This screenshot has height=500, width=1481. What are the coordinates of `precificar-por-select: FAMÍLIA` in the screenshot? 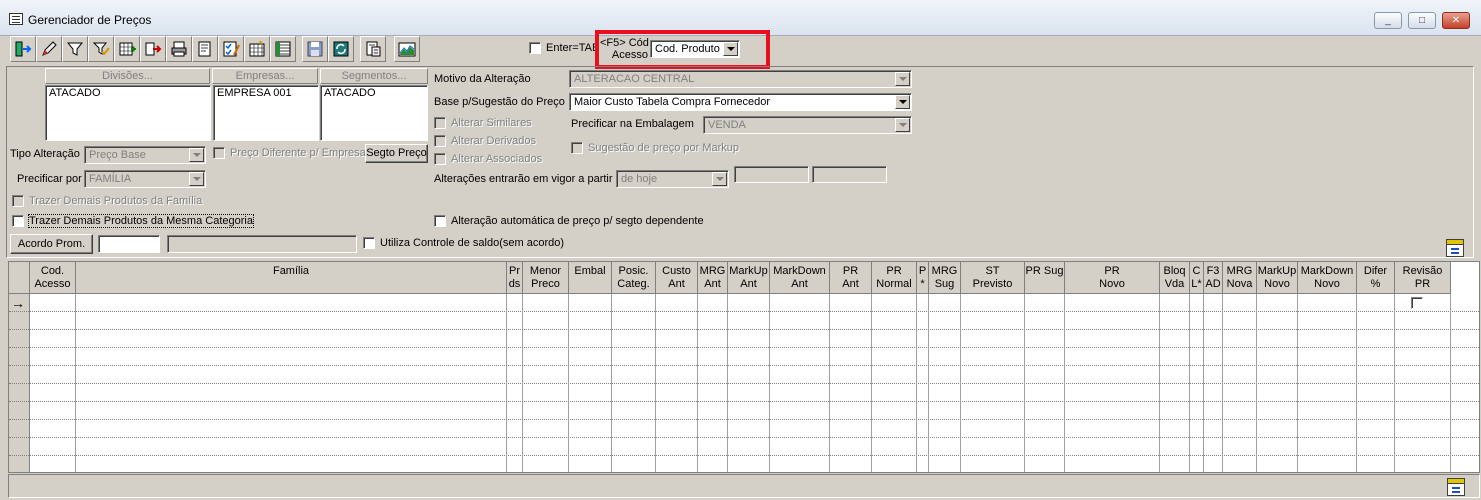 It's located at (145, 179).